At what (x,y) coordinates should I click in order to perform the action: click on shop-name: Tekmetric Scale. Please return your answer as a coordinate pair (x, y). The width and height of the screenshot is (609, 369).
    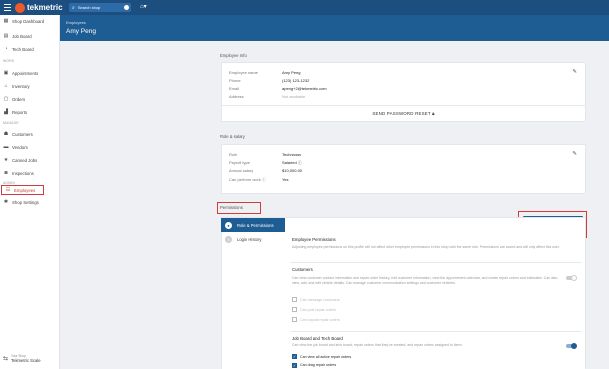
    Looking at the image, I should click on (26, 360).